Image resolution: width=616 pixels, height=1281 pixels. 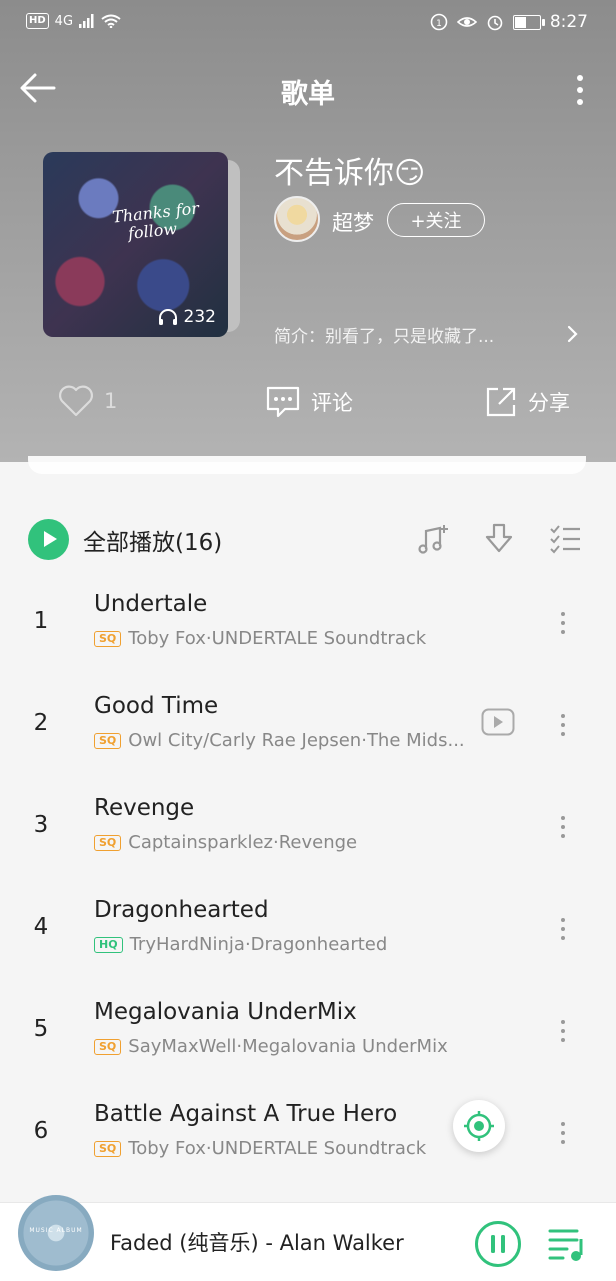 I want to click on play-count: 232, so click(x=187, y=317).